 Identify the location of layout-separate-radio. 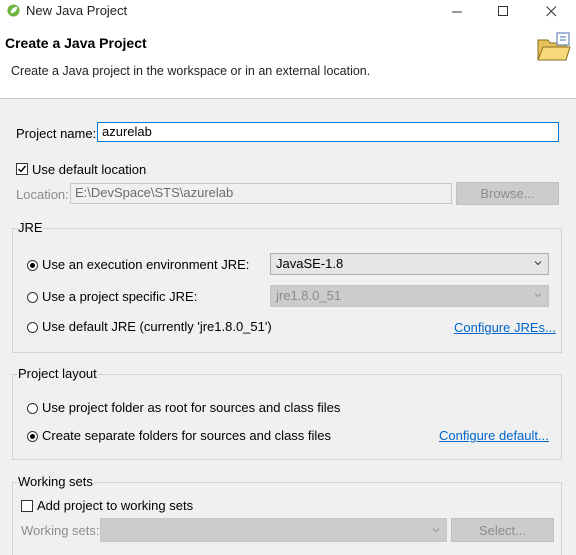
(32, 436).